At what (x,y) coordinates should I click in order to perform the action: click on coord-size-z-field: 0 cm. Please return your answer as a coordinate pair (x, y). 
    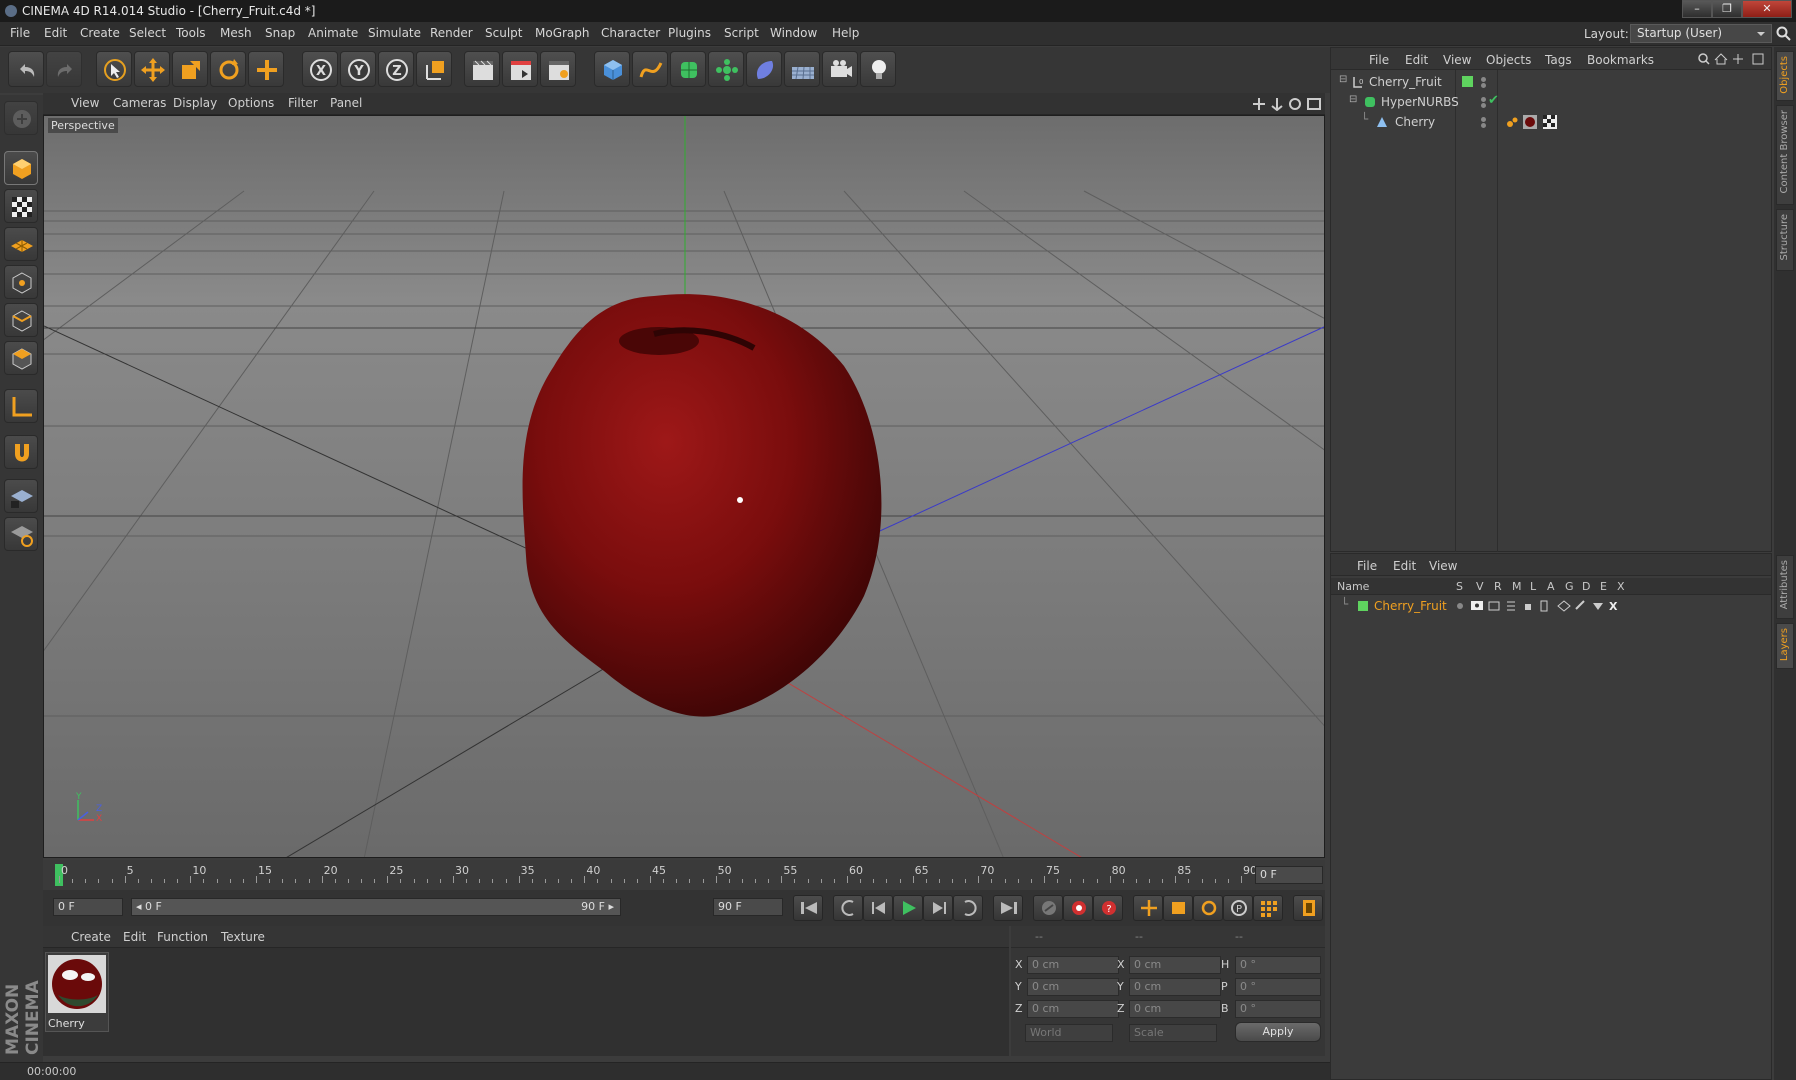
    Looking at the image, I should click on (1175, 1009).